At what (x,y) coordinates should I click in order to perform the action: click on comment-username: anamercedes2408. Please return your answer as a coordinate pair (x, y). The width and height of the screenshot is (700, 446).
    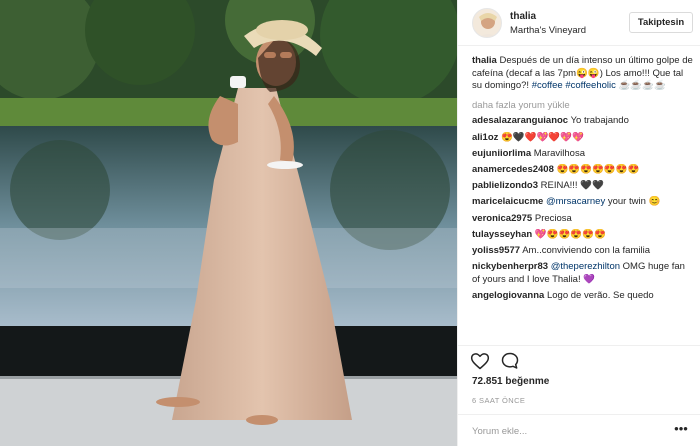
    Looking at the image, I should click on (513, 169).